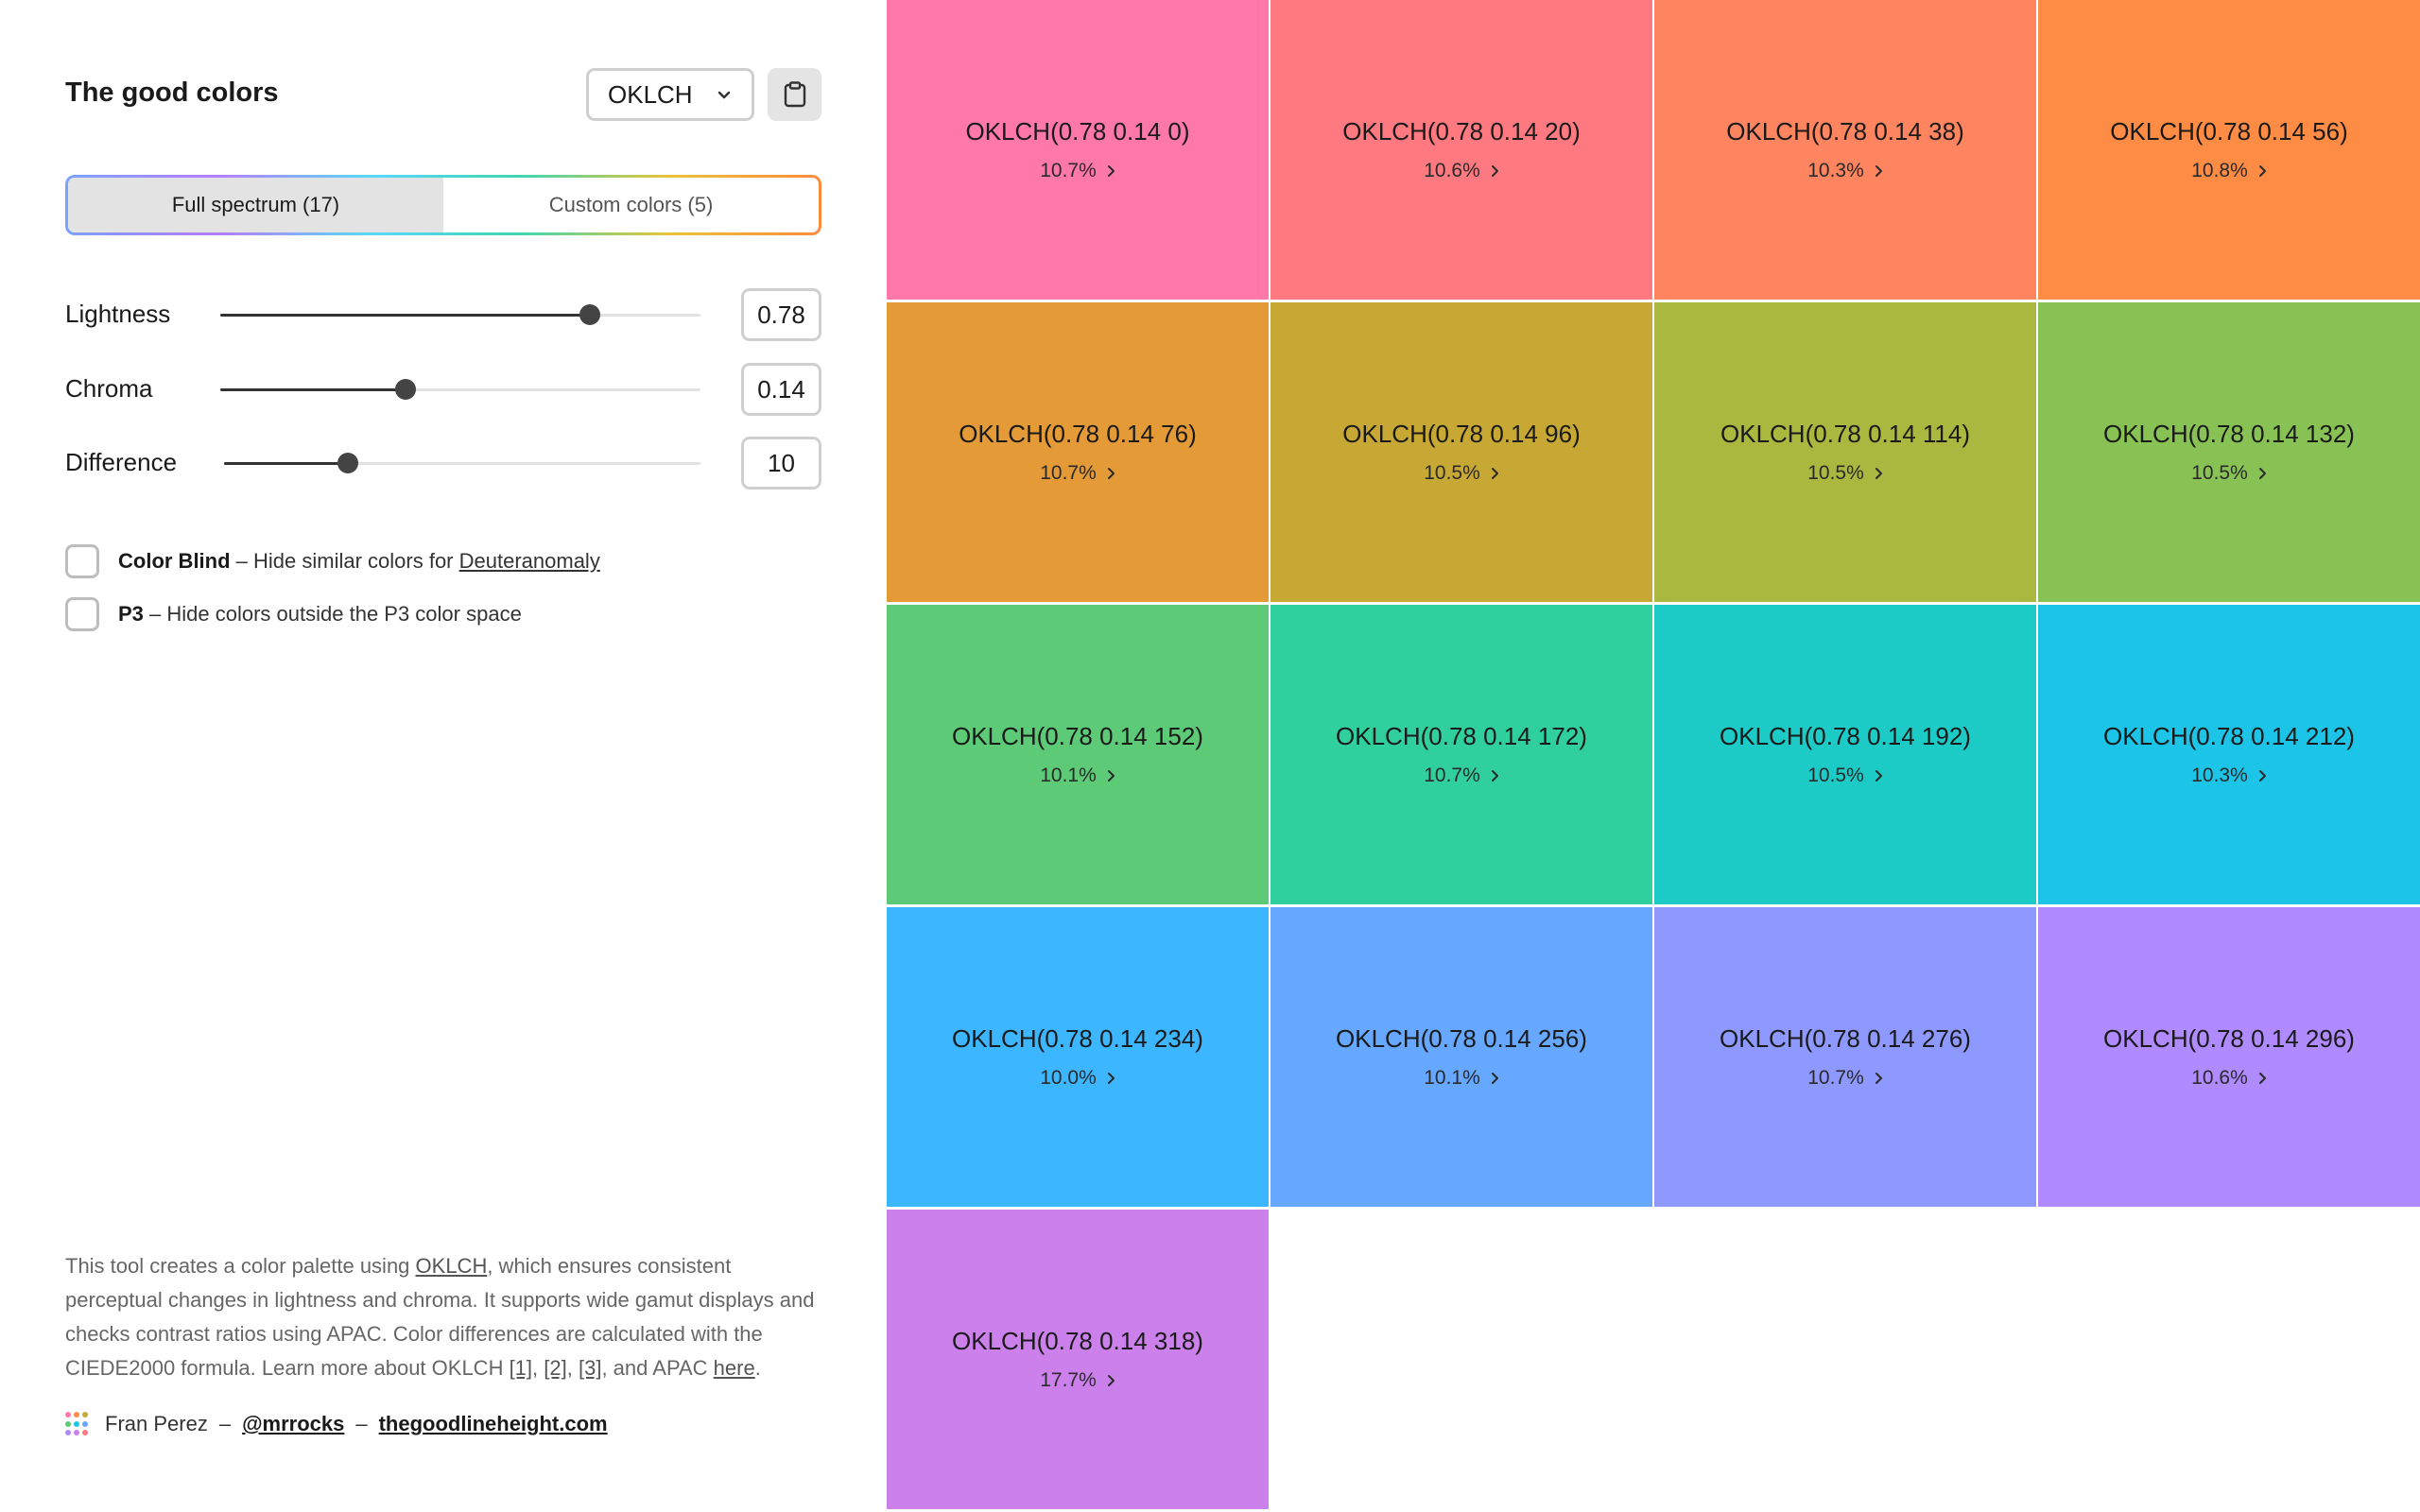 Image resolution: width=2420 pixels, height=1512 pixels. What do you see at coordinates (1077, 1078) in the screenshot?
I see `swatch-contrast-link: 10.0%` at bounding box center [1077, 1078].